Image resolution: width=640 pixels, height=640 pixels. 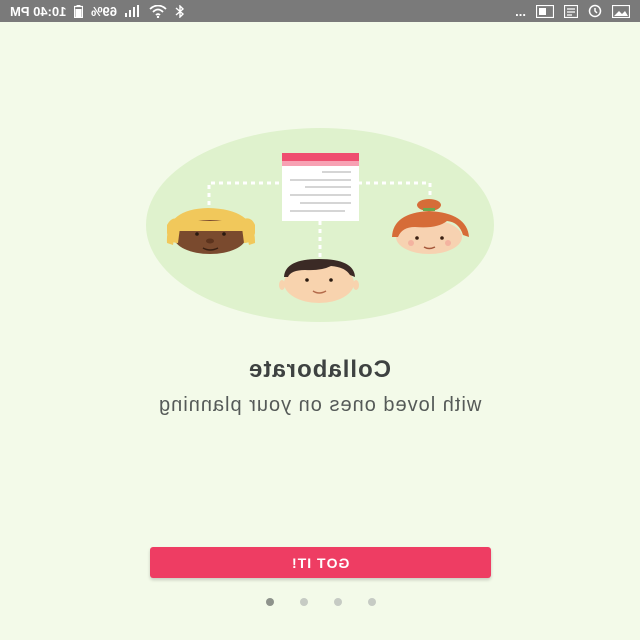 I want to click on battery-icon, so click(x=79, y=11).